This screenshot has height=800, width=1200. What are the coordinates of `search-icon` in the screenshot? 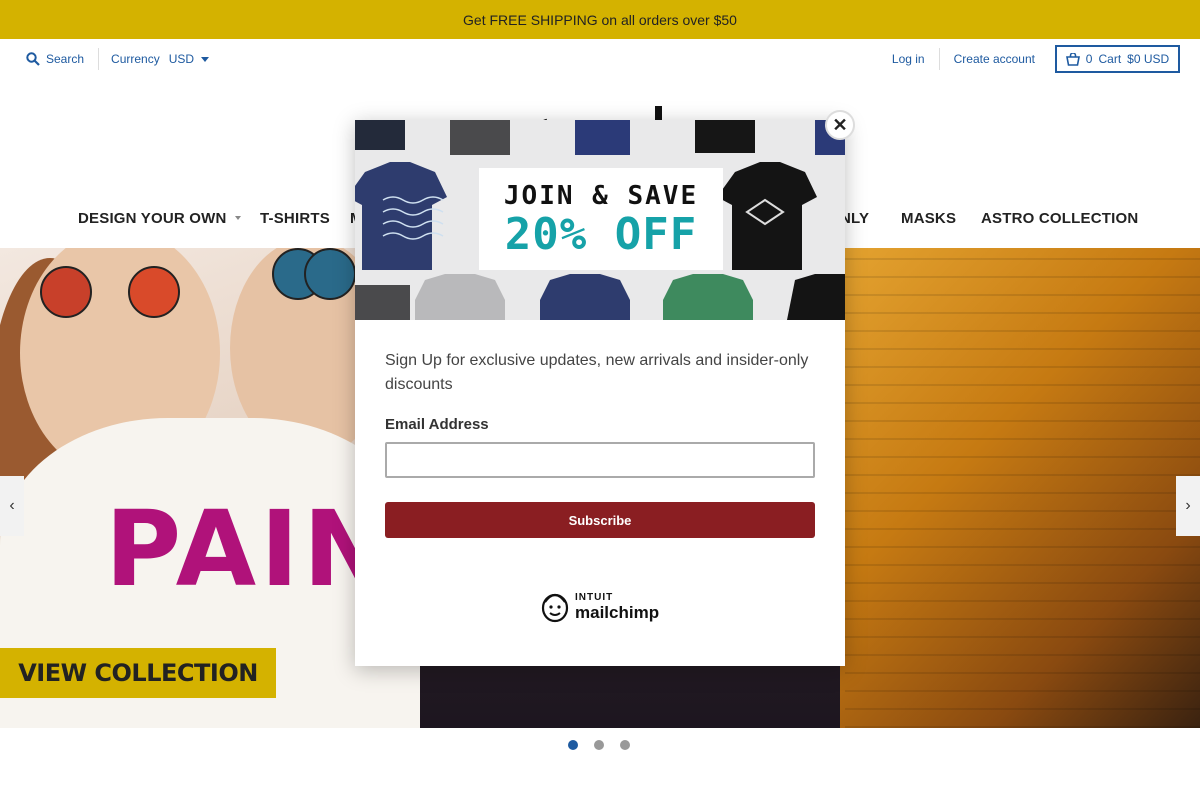 It's located at (33, 59).